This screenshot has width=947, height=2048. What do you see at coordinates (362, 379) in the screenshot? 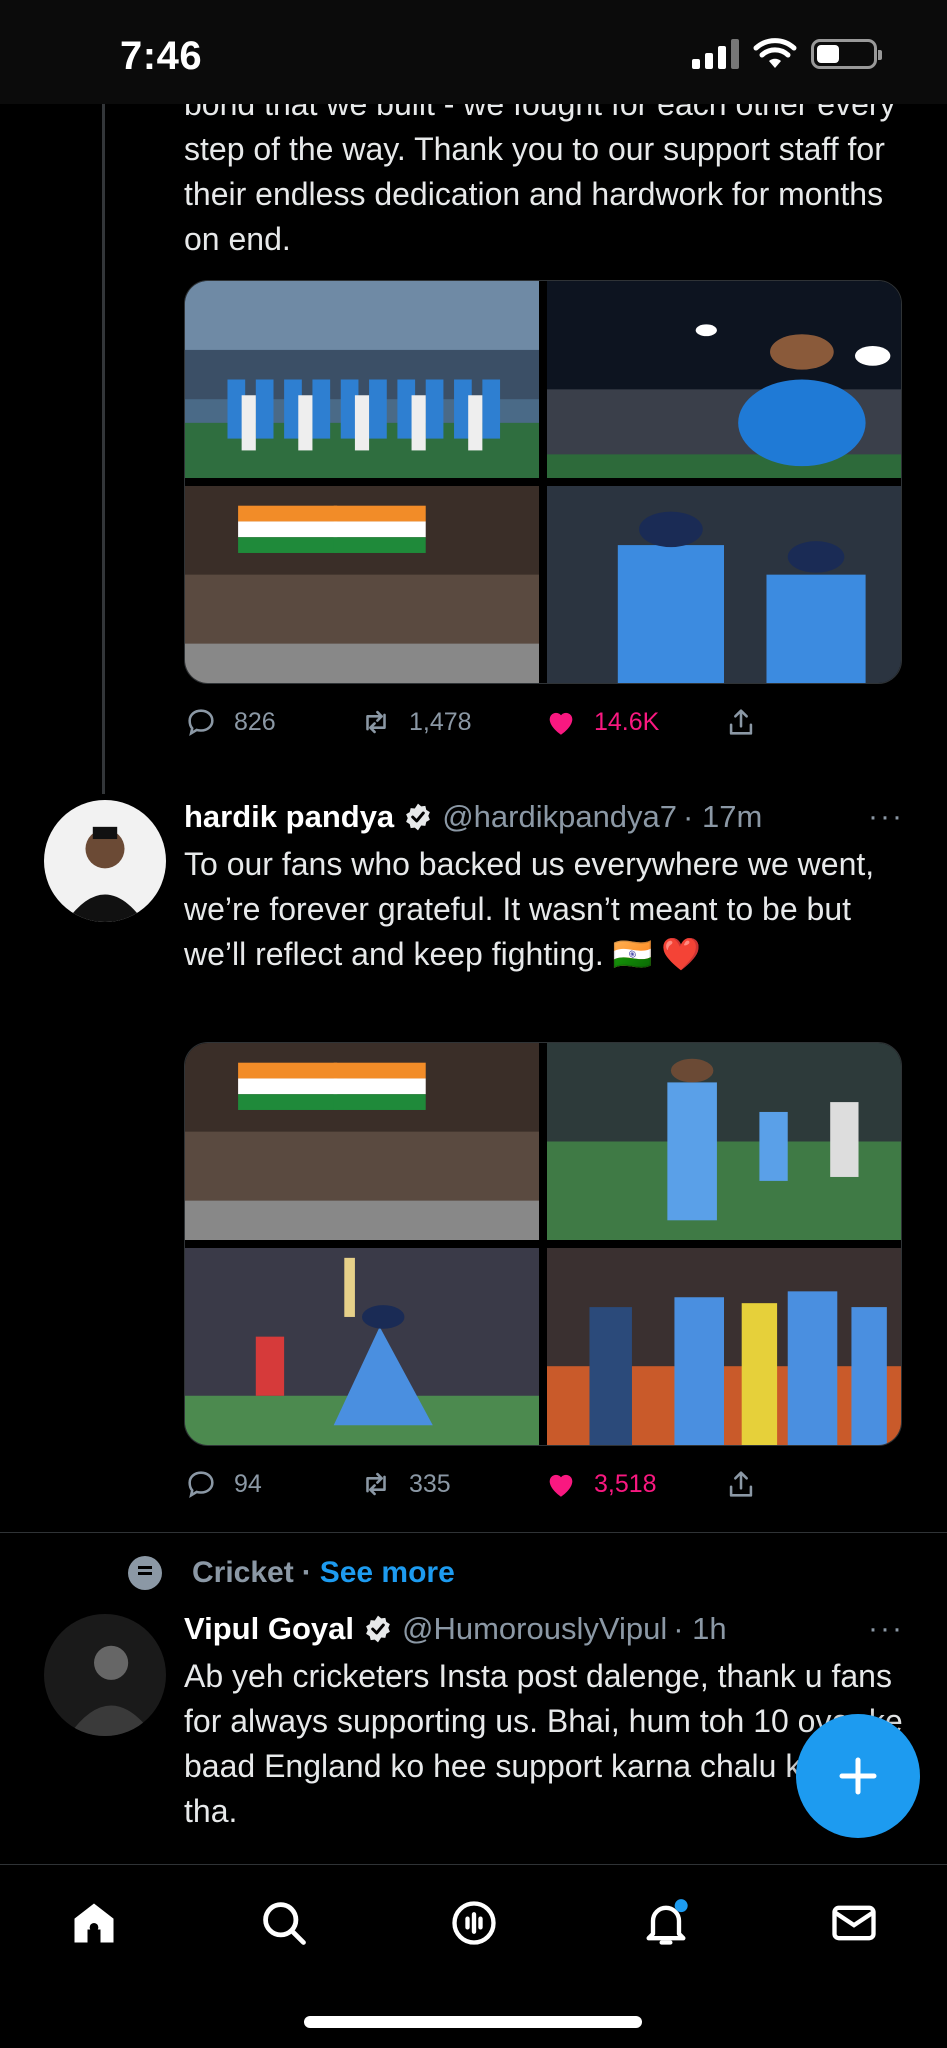
I see `media-photo-team-lineup` at bounding box center [362, 379].